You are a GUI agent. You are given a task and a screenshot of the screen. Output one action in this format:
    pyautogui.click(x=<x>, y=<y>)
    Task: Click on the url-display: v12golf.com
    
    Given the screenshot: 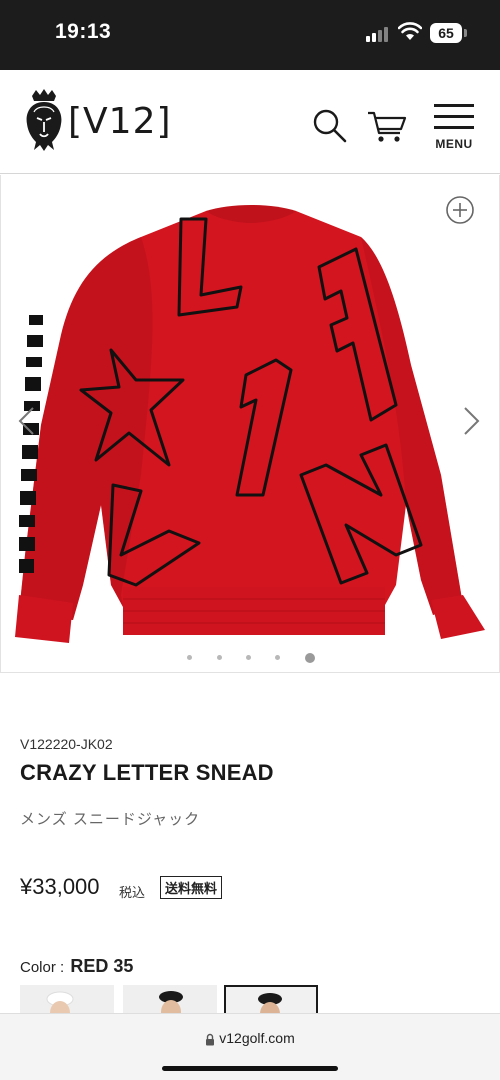 What is the action you would take?
    pyautogui.click(x=250, y=1038)
    